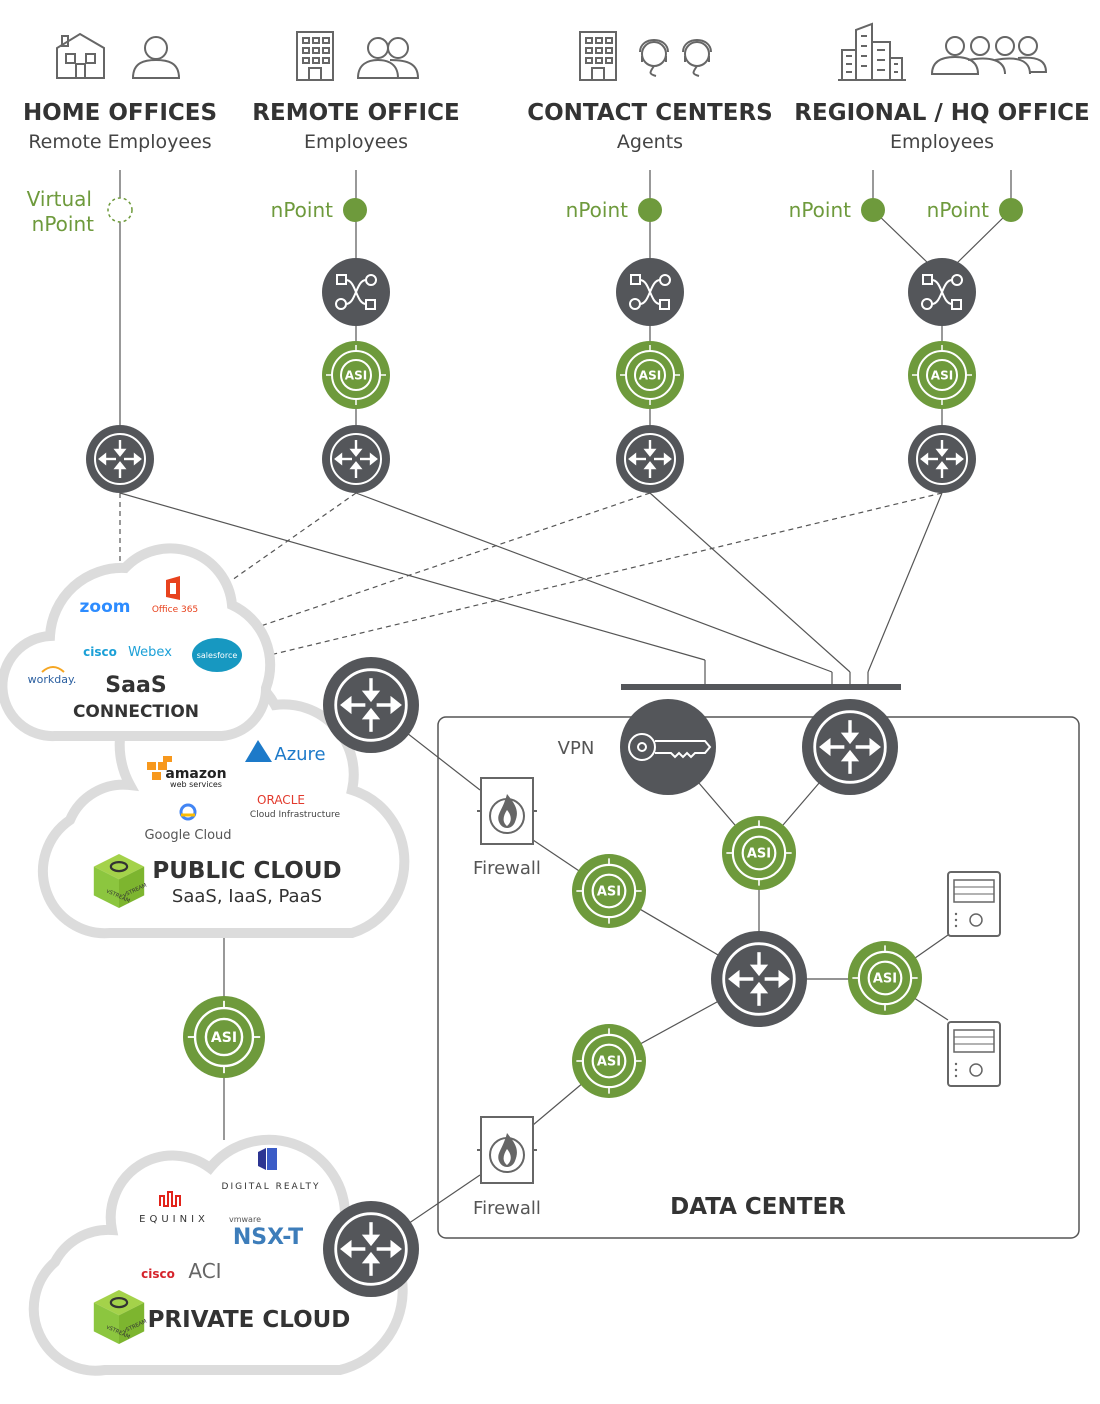 The image size is (1100, 1404). Describe the element at coordinates (59, 199) in the screenshot. I see `virtual-npoint-label: Virtual` at that location.